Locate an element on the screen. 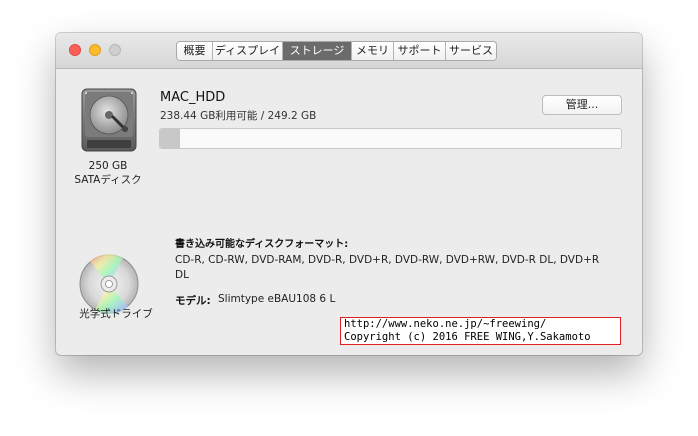  volume-availability: 238.44 GB利用可能 / 249.2 GB is located at coordinates (238, 116).